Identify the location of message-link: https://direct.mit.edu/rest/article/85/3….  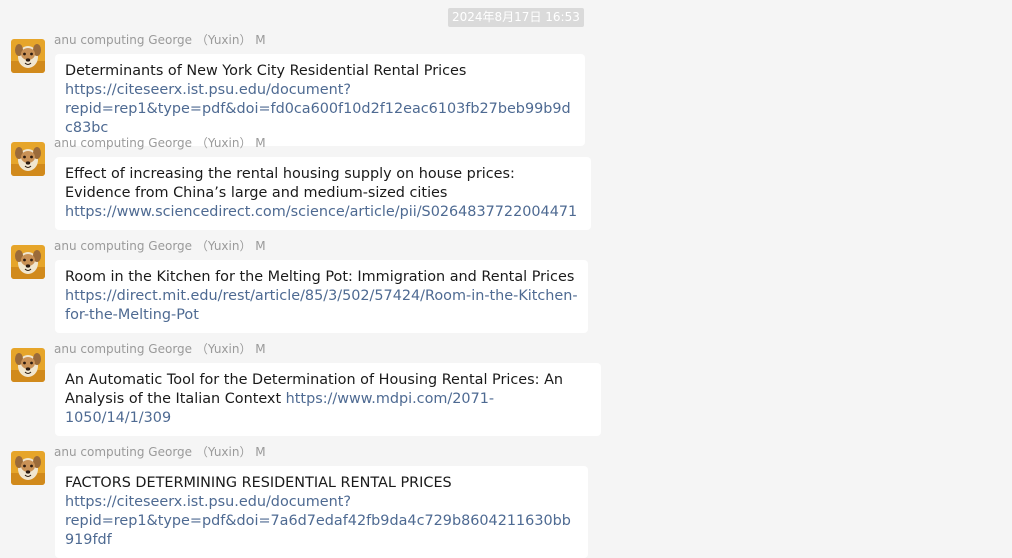
(321, 305).